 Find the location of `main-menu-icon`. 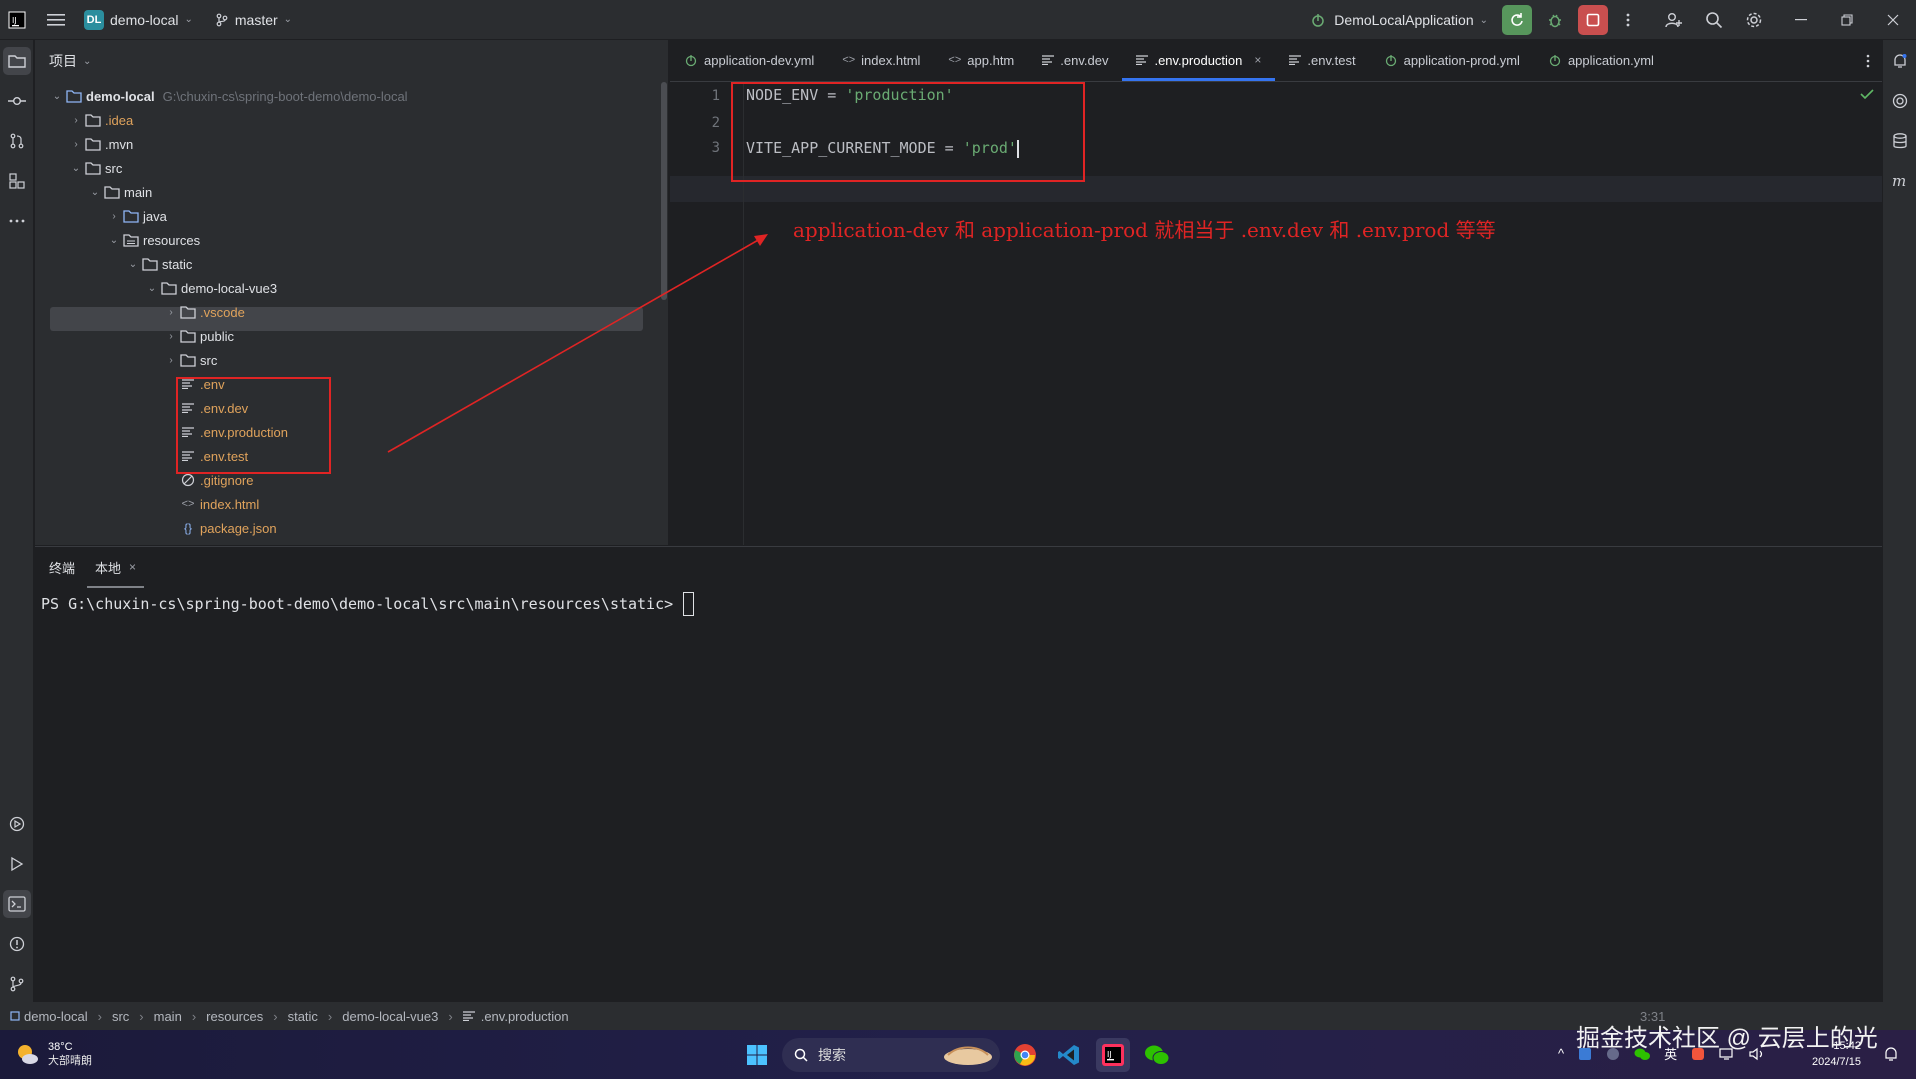

main-menu-icon is located at coordinates (56, 20).